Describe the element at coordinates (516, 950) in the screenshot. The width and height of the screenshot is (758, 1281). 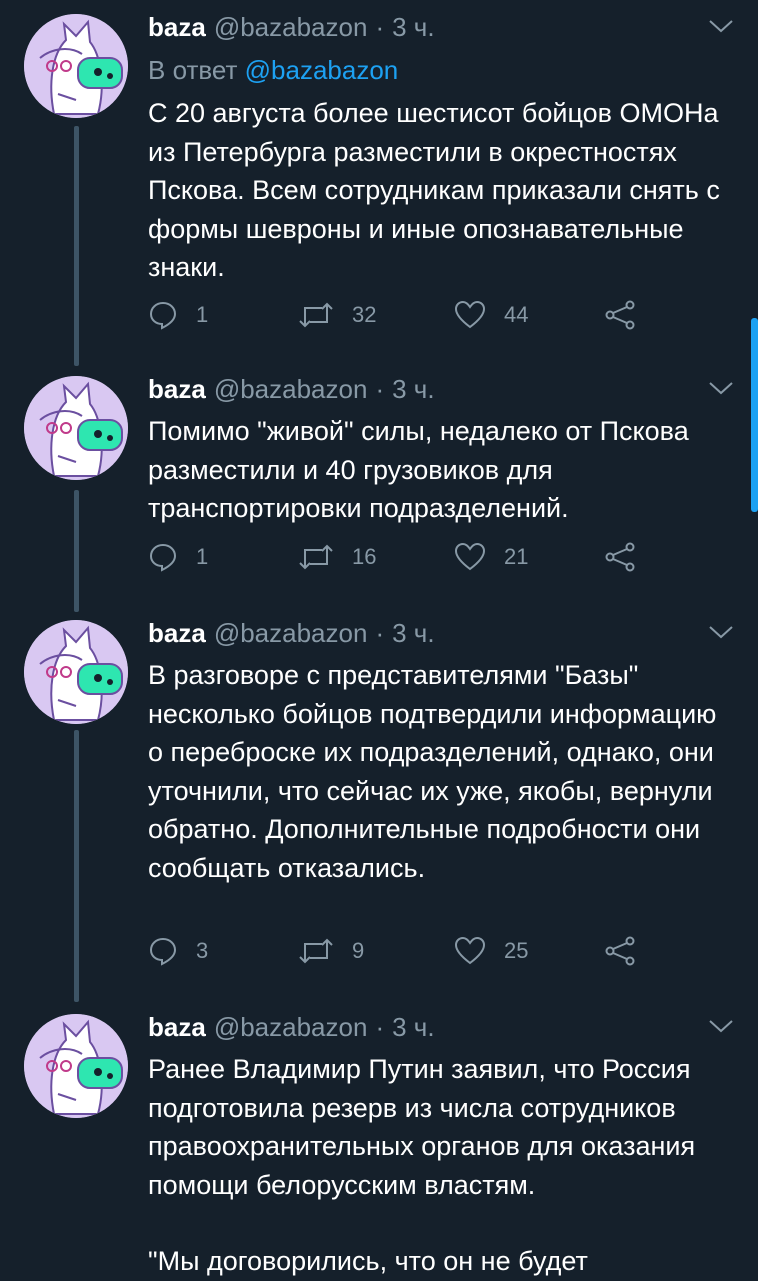
I see `like-count: 25` at that location.